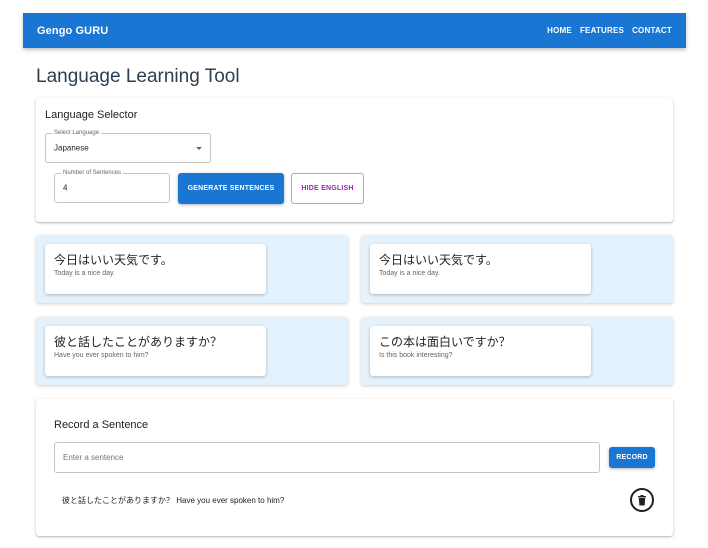  What do you see at coordinates (101, 425) in the screenshot?
I see `record-sentence-title: Record a Sentence` at bounding box center [101, 425].